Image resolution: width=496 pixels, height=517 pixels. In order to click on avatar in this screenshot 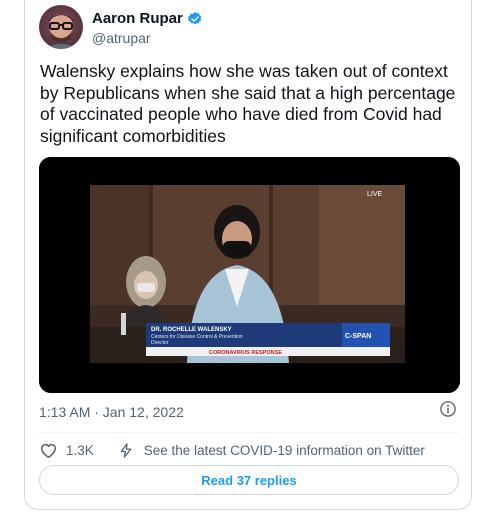, I will do `click(61, 27)`.